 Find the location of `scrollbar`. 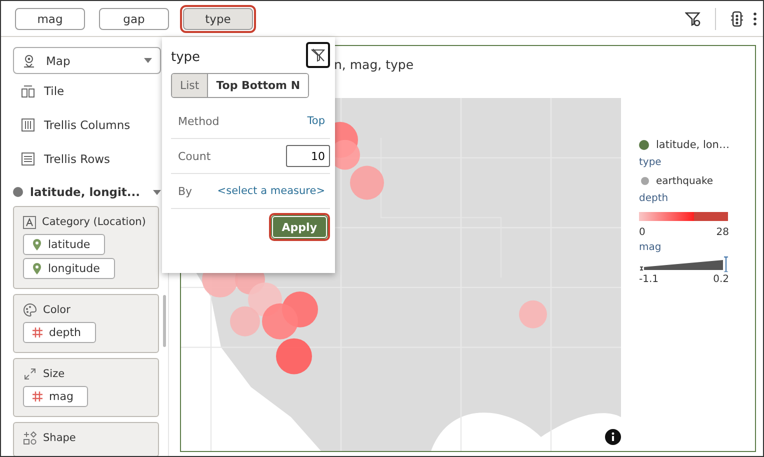

scrollbar is located at coordinates (164, 321).